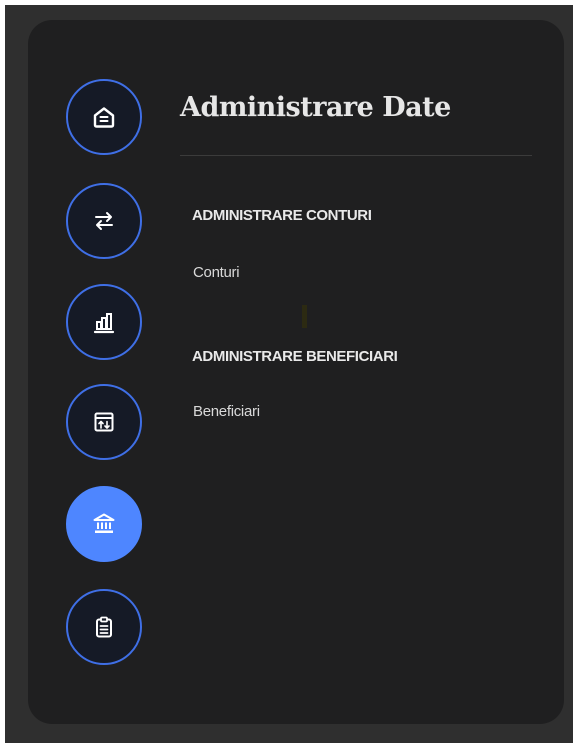 This screenshot has height=743, width=573. I want to click on link-accounts: Conturi, so click(216, 273).